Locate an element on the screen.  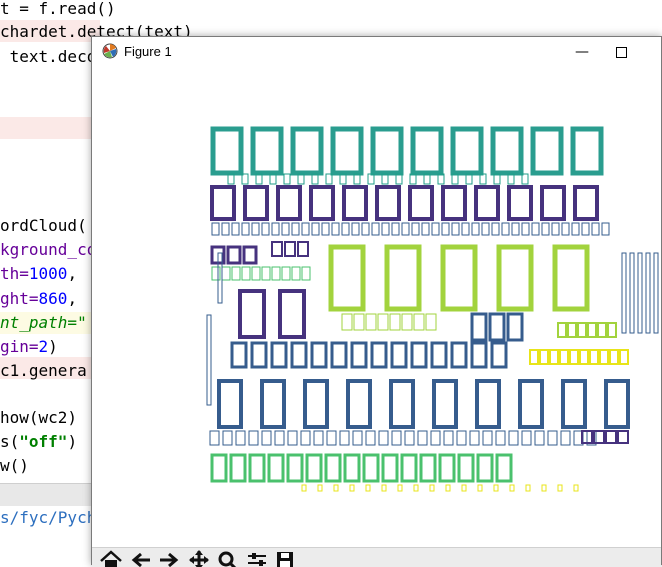
forward-arrow-icon is located at coordinates (169, 558).